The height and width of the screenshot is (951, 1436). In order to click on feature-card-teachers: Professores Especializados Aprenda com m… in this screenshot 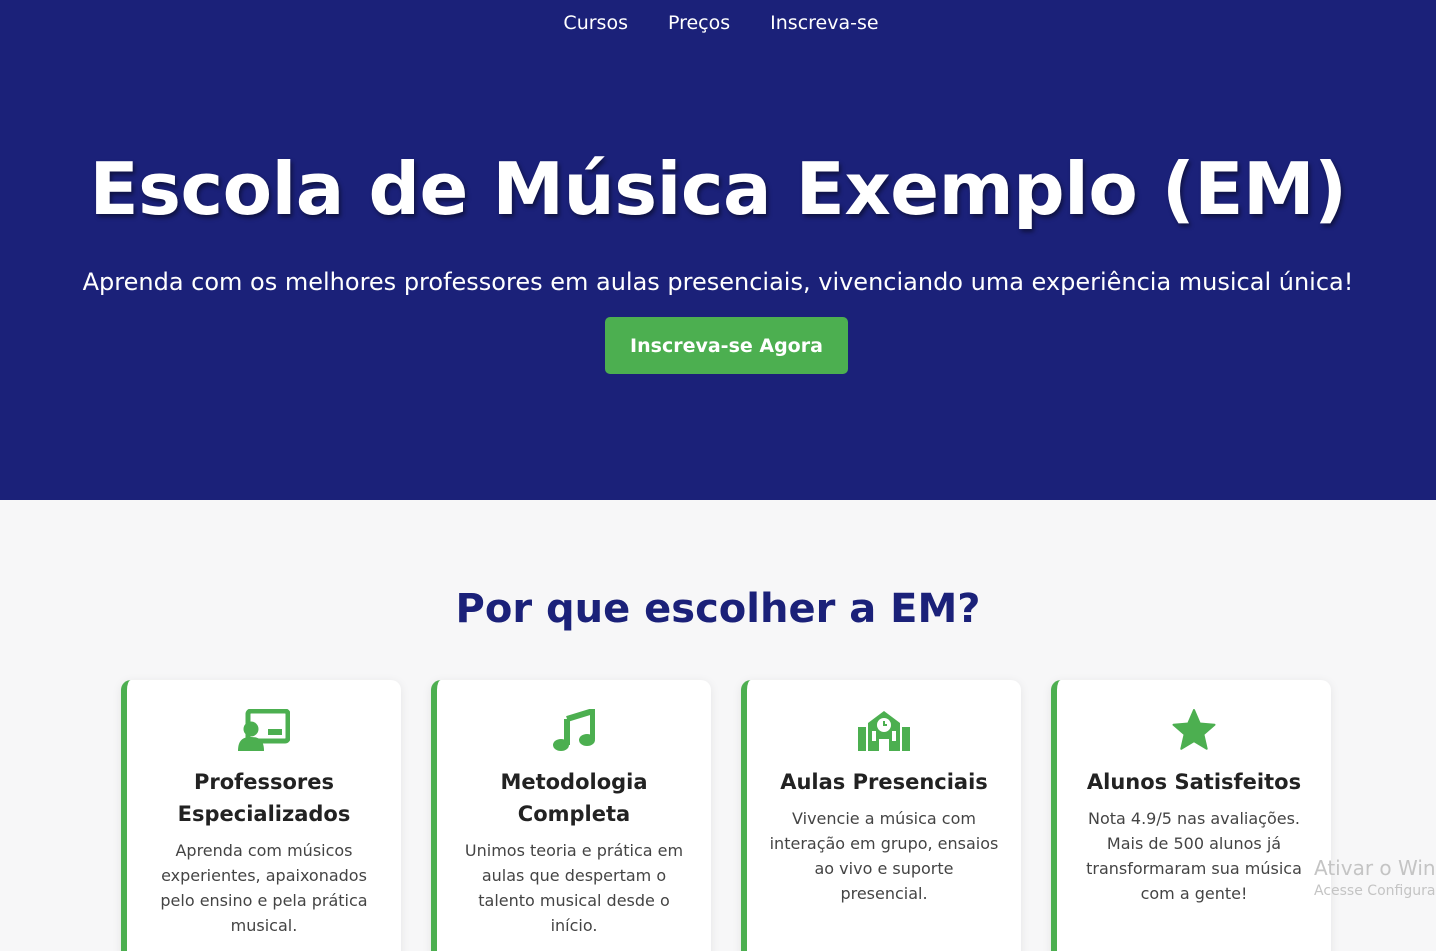, I will do `click(261, 815)`.